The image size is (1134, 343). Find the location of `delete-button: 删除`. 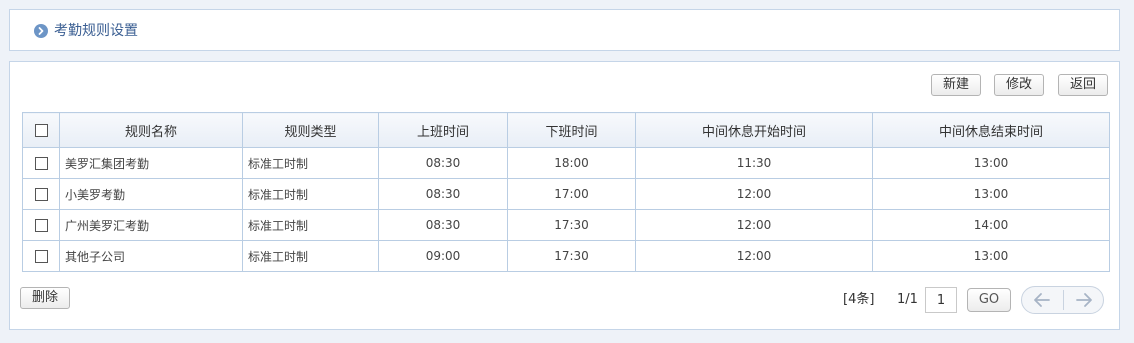

delete-button: 删除 is located at coordinates (45, 298).